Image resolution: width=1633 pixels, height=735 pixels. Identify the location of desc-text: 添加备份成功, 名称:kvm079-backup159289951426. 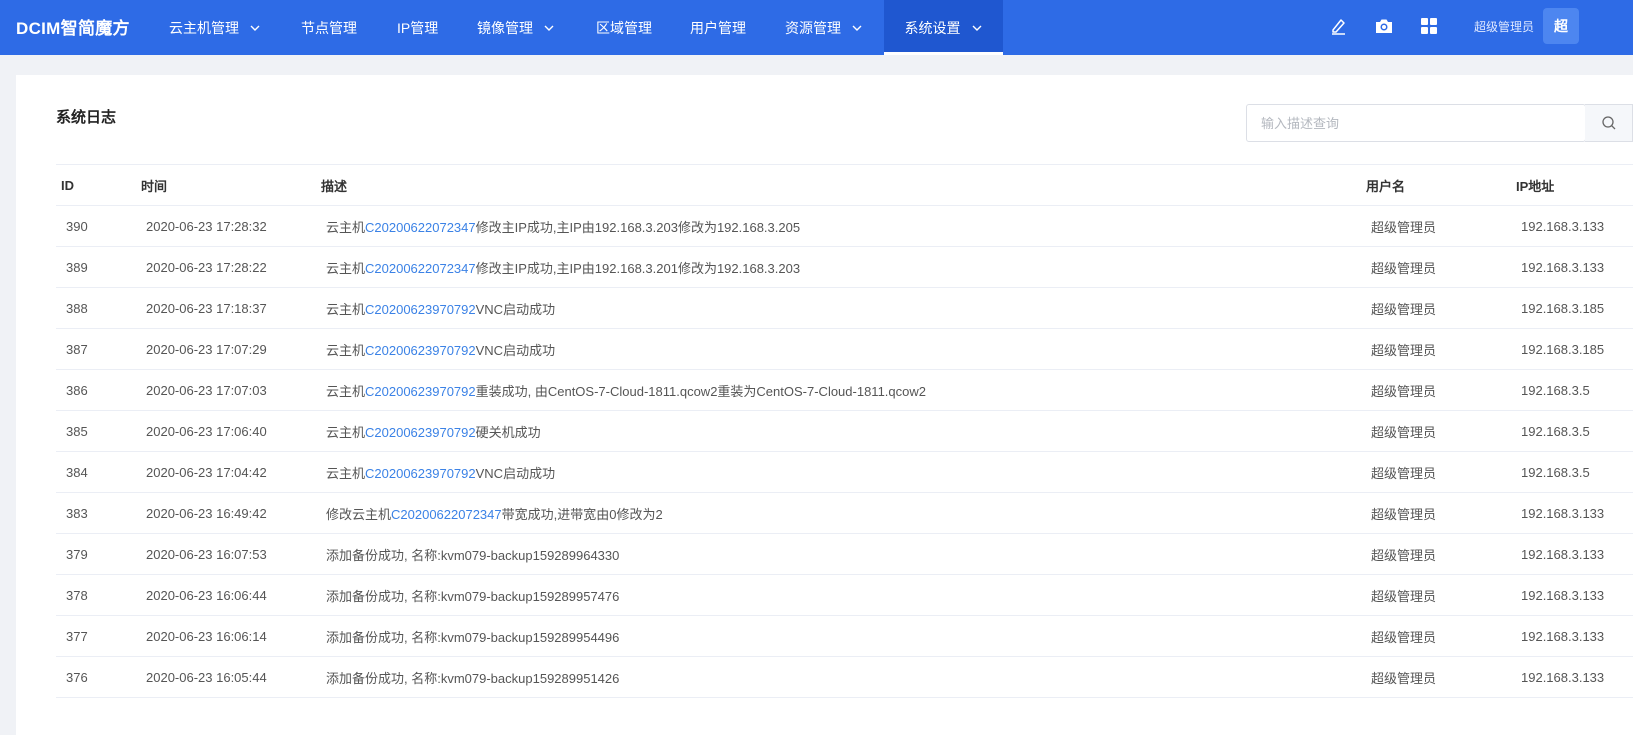
(473, 678).